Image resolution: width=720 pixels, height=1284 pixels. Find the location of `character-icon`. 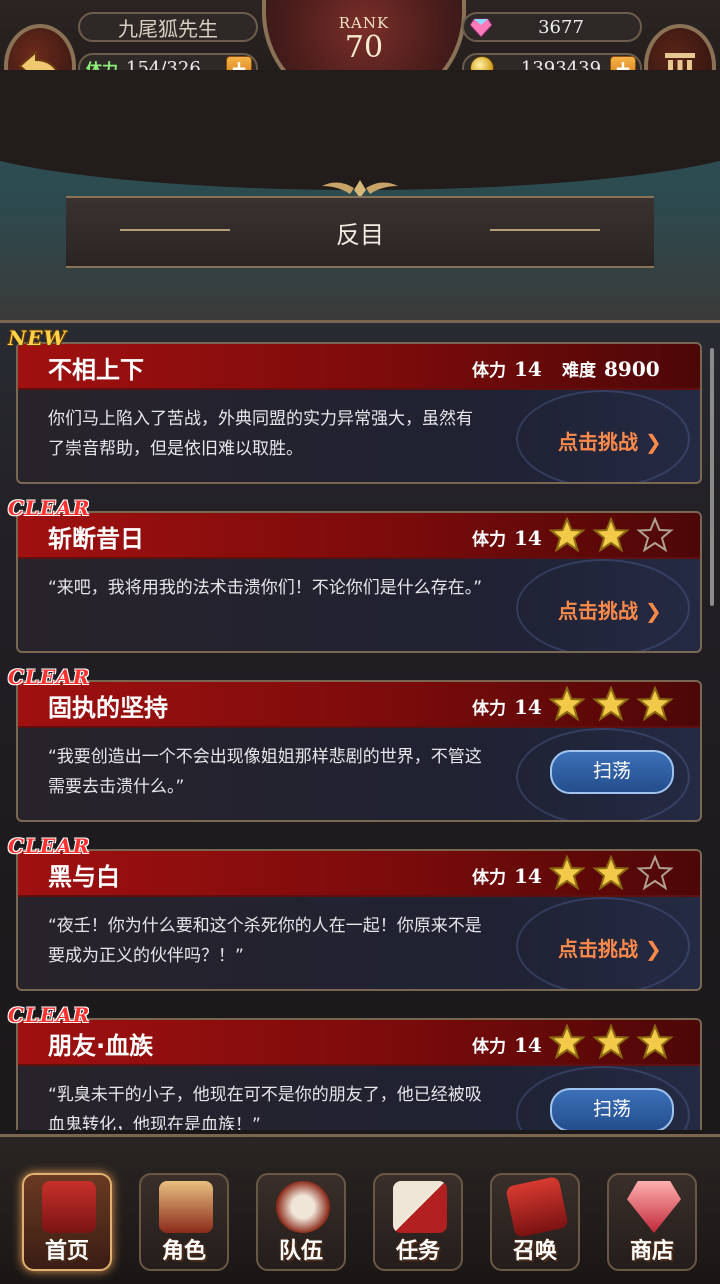

character-icon is located at coordinates (186, 1207).